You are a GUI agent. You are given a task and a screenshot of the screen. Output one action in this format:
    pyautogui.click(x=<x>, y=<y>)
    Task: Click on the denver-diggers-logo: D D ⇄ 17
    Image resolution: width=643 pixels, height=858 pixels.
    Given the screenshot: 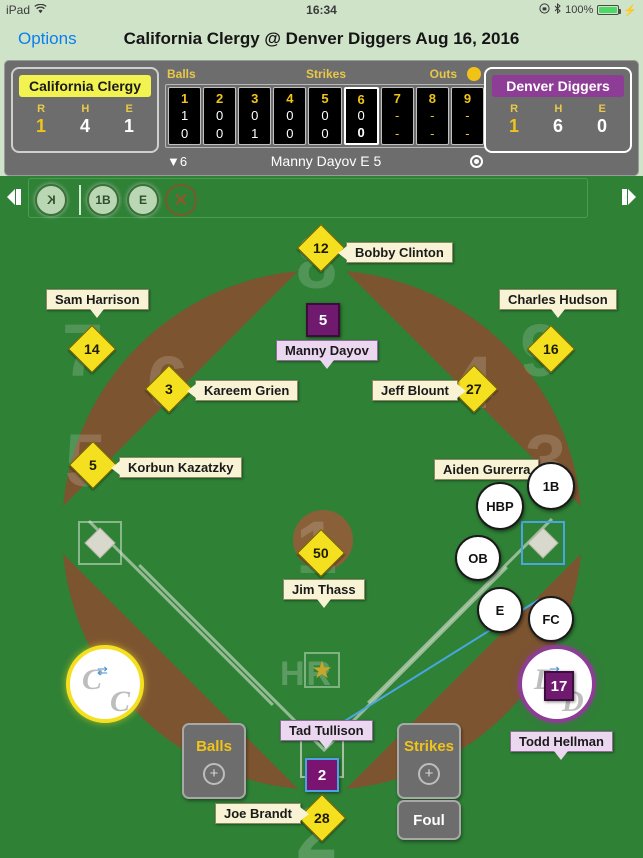 What is the action you would take?
    pyautogui.click(x=557, y=684)
    